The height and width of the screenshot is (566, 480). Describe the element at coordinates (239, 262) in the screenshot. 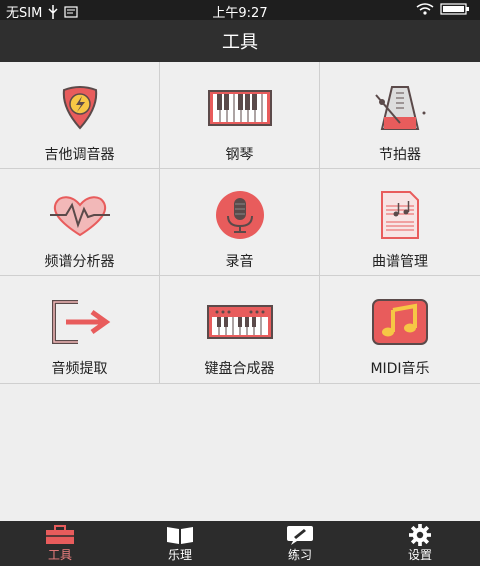

I see `tool-label: 录音` at that location.